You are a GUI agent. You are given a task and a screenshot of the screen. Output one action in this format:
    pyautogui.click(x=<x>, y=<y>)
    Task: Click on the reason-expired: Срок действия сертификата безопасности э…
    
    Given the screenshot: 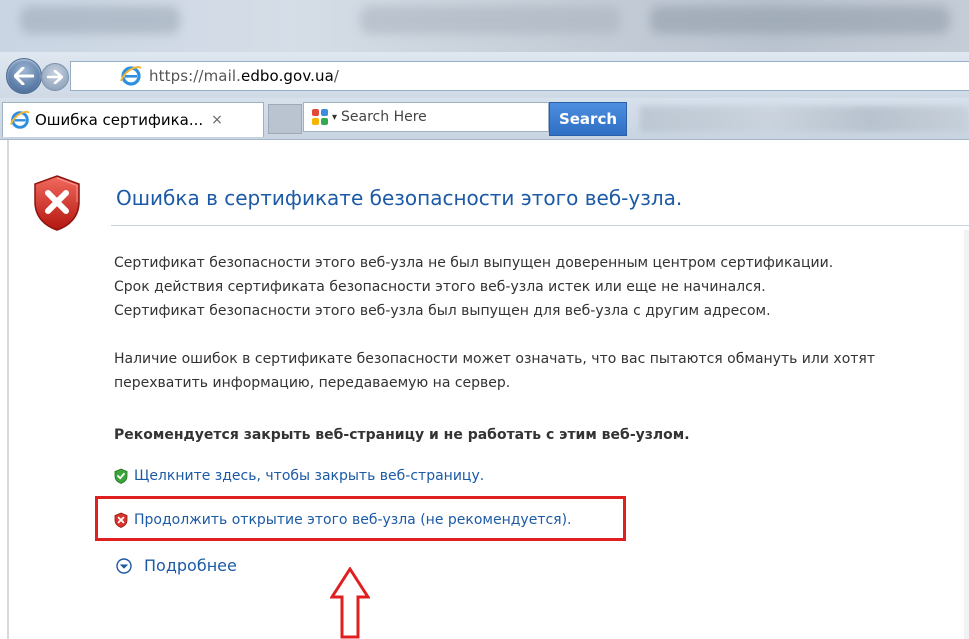 What is the action you would take?
    pyautogui.click(x=440, y=287)
    